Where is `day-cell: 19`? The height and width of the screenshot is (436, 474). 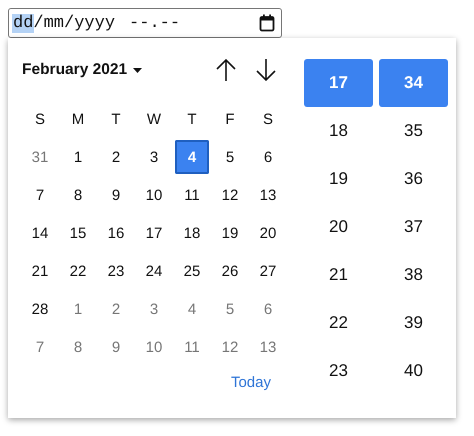
day-cell: 19 is located at coordinates (230, 233).